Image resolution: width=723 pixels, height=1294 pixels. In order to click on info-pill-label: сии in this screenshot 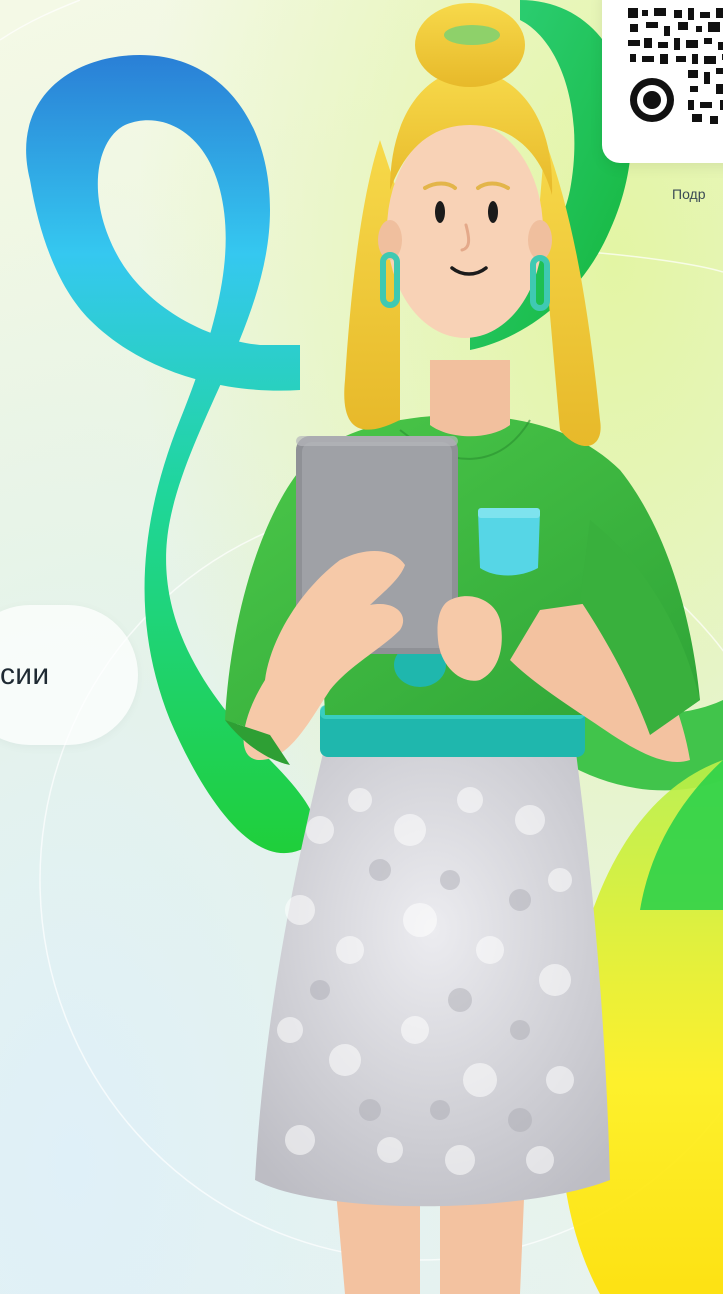, I will do `click(25, 674)`.